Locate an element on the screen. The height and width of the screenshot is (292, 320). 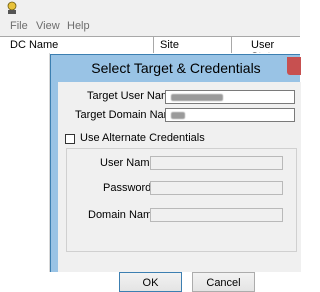
domain-name-field is located at coordinates (216, 215).